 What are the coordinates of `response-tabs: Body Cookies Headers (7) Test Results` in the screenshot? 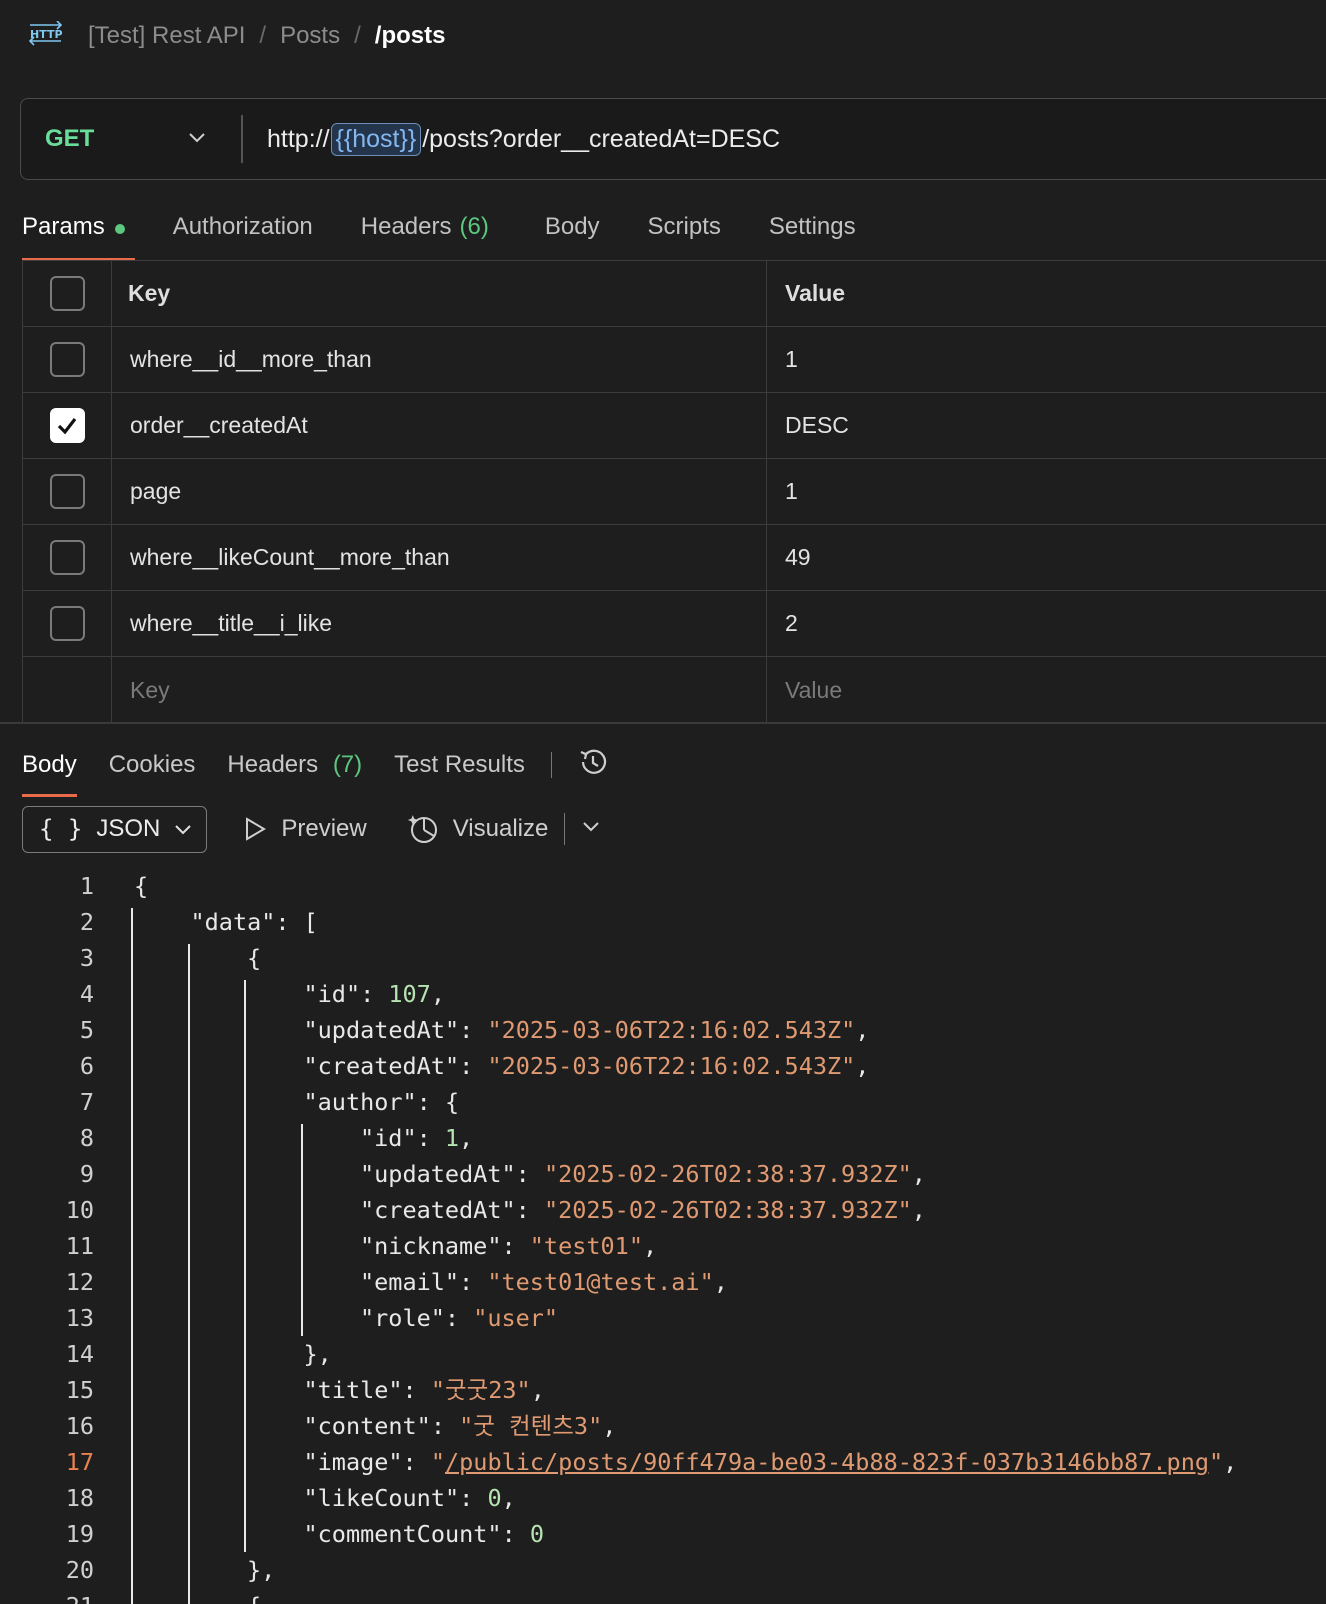 It's located at (316, 768).